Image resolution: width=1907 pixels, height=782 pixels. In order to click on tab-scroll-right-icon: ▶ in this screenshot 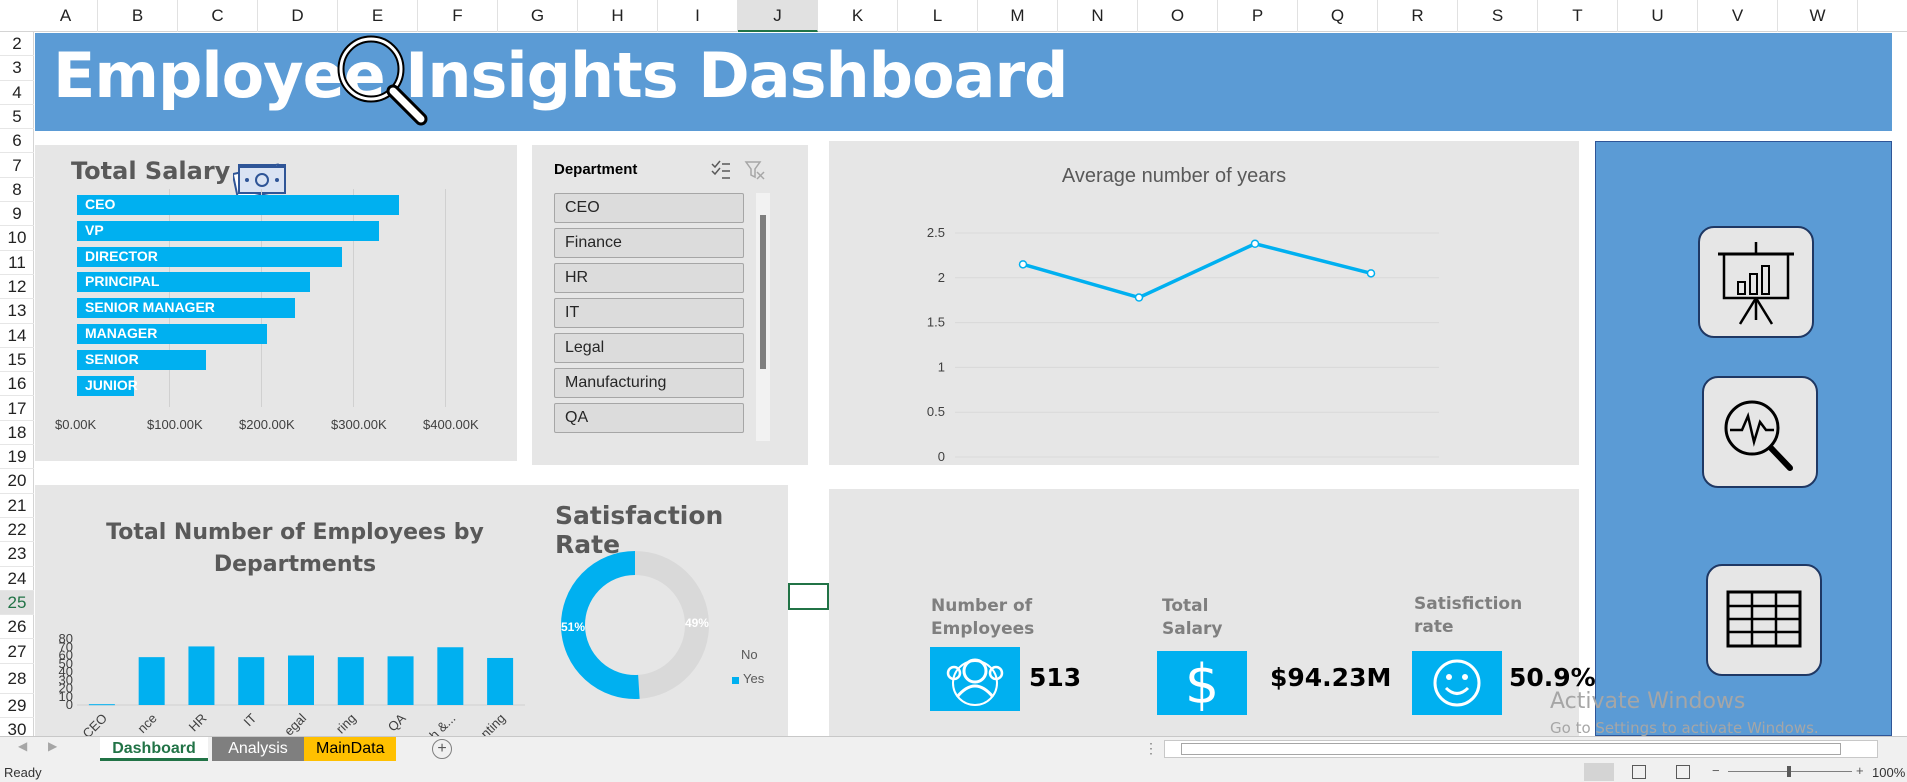, I will do `click(52, 746)`.